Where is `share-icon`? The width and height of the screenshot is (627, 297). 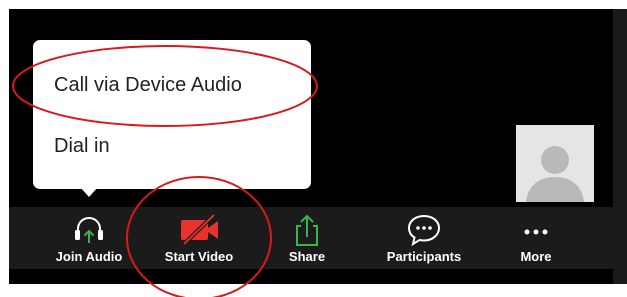
share-icon is located at coordinates (307, 229).